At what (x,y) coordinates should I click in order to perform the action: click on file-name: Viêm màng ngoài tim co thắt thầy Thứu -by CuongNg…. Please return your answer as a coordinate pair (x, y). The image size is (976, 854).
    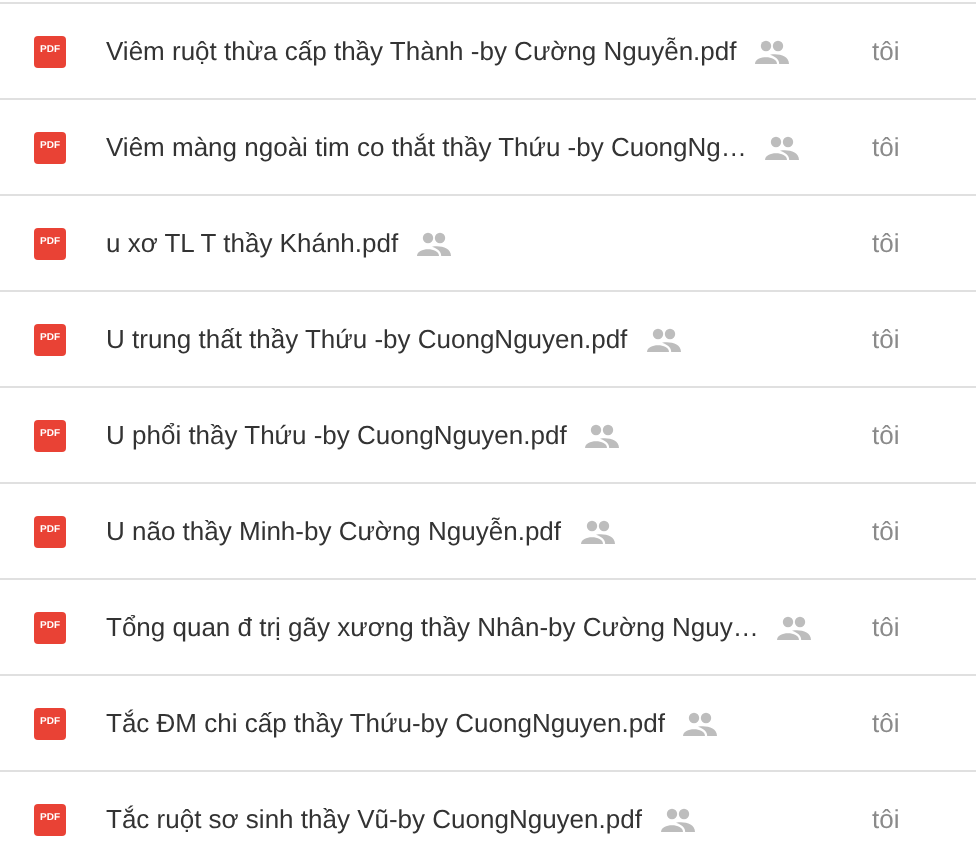
    Looking at the image, I should click on (426, 147).